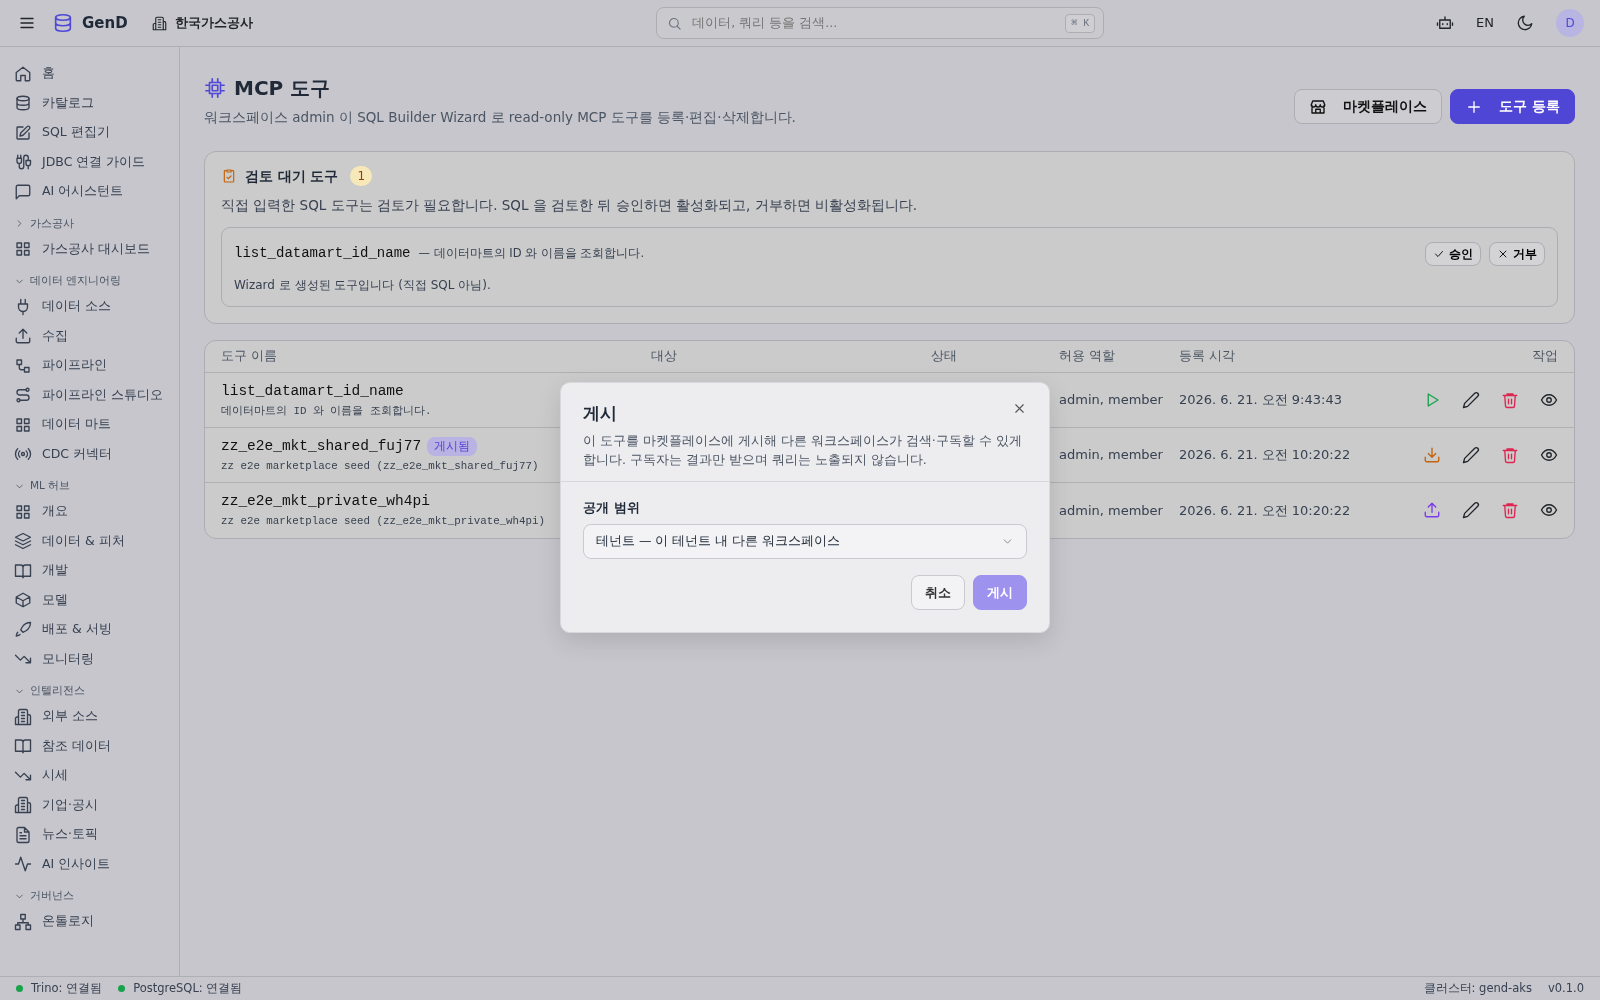 The width and height of the screenshot is (1600, 1000). What do you see at coordinates (96, 600) in the screenshot?
I see `sidebar-item: 모델` at bounding box center [96, 600].